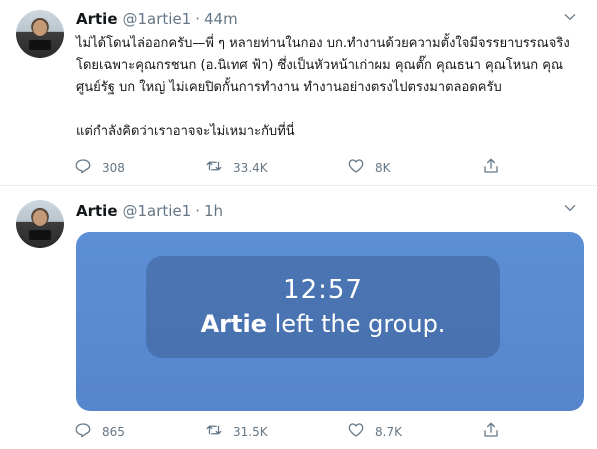  What do you see at coordinates (383, 167) in the screenshot?
I see `like-count: 8K` at bounding box center [383, 167].